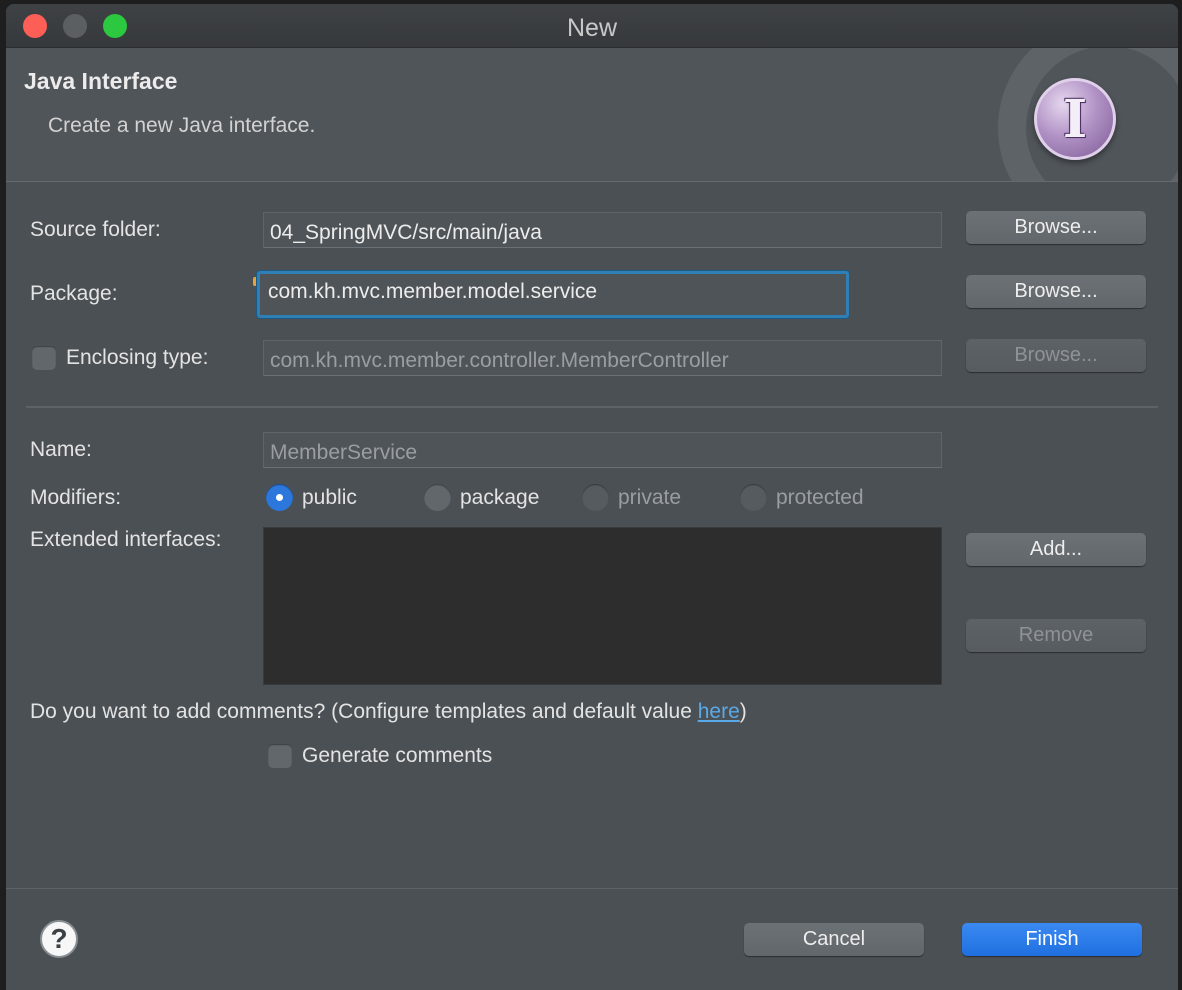 The image size is (1182, 990). Describe the element at coordinates (719, 711) in the screenshot. I see `configure-templates-link: here` at that location.